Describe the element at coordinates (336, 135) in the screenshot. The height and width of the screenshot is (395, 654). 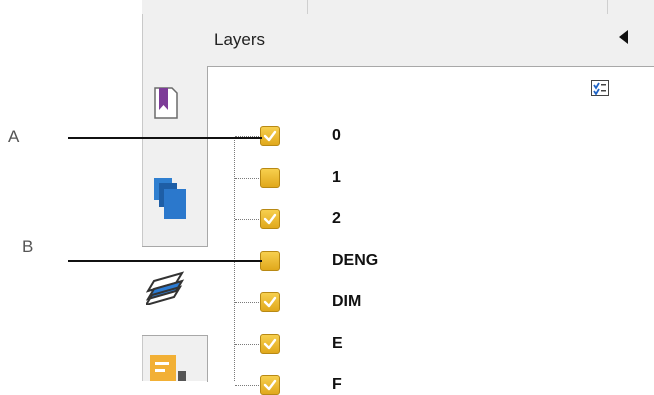
I see `layer-name: 0` at that location.